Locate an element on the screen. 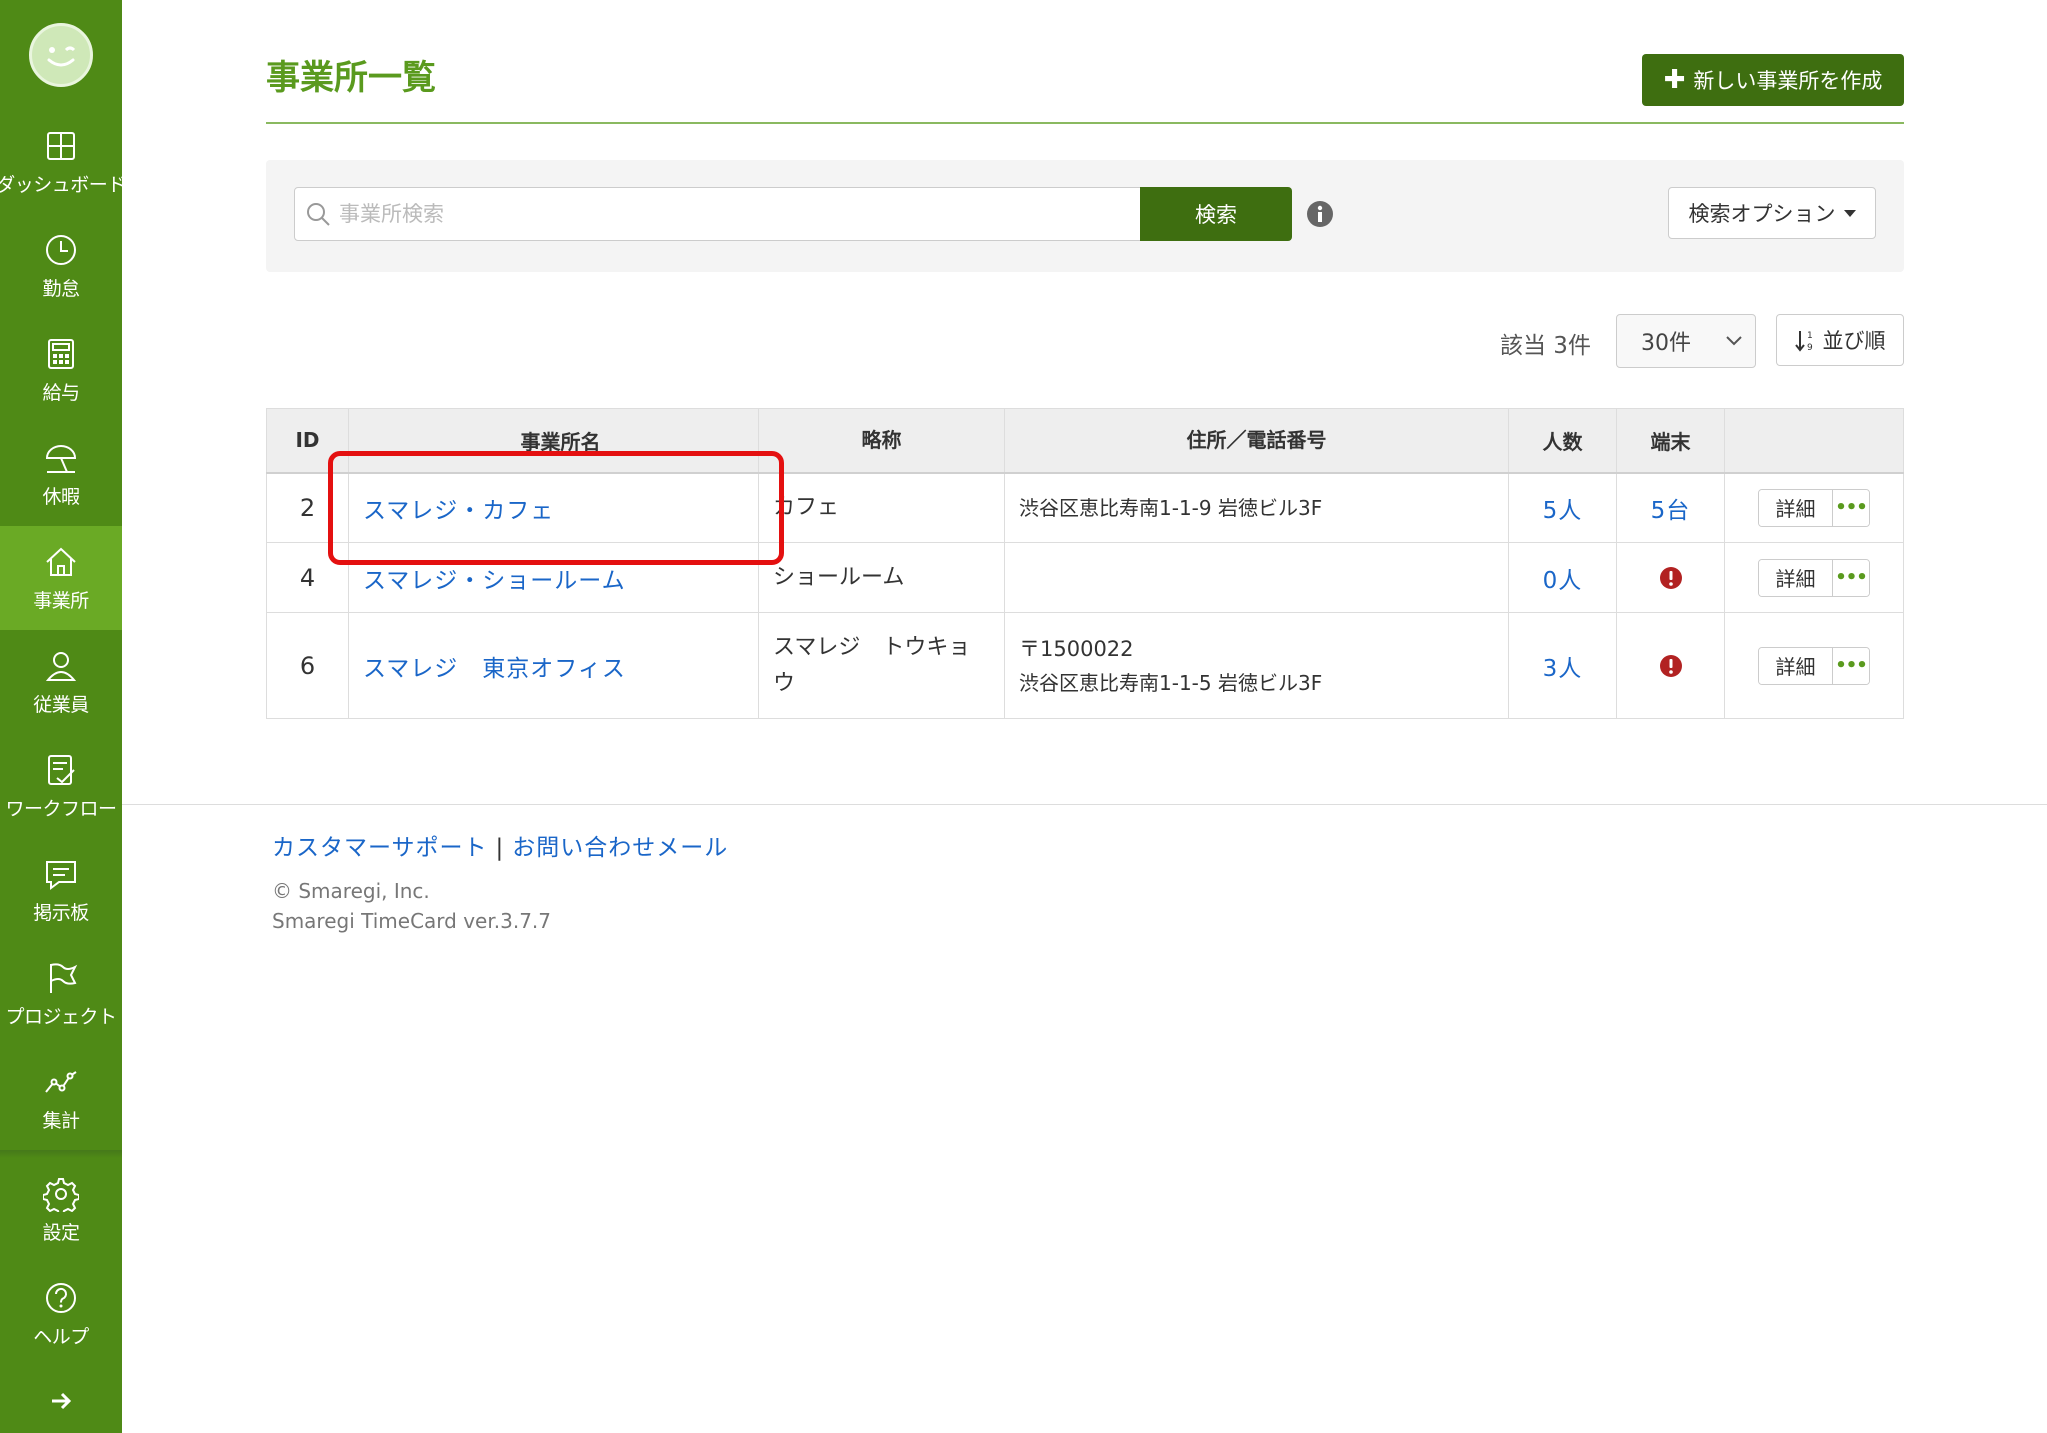 This screenshot has height=1433, width=2047. flag-icon is located at coordinates (64, 977).